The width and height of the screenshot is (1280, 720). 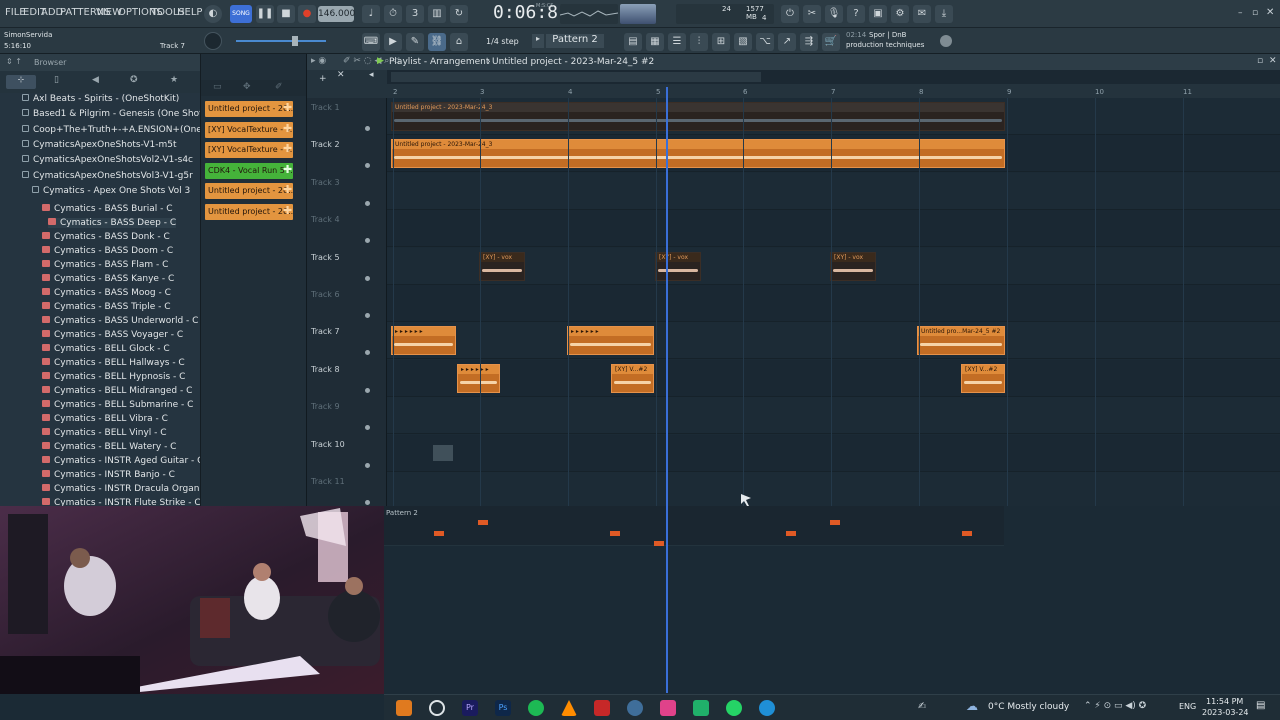 What do you see at coordinates (834, 14) in the screenshot?
I see `mic-icon: 🎙` at bounding box center [834, 14].